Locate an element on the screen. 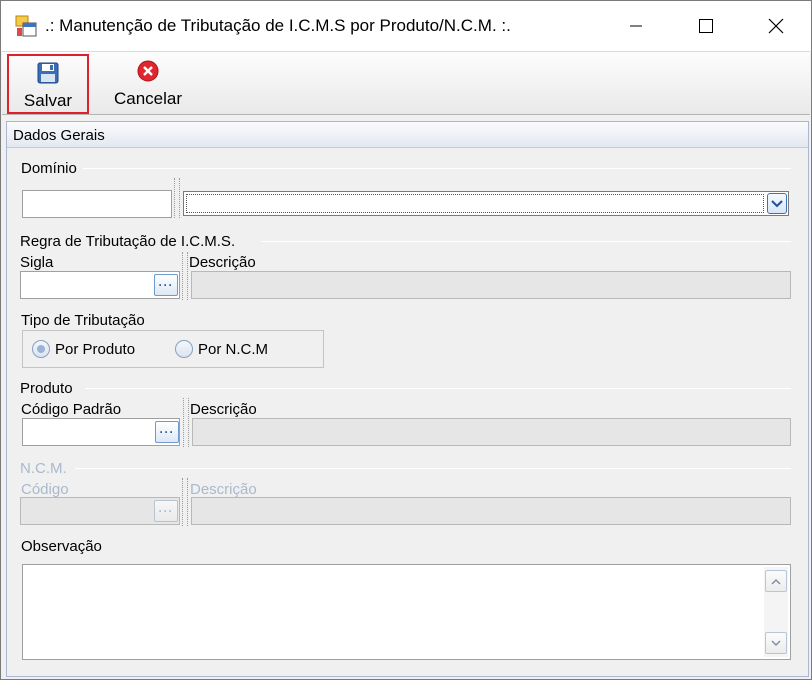 This screenshot has height=680, width=812. sigla-label: Sigla is located at coordinates (37, 262).